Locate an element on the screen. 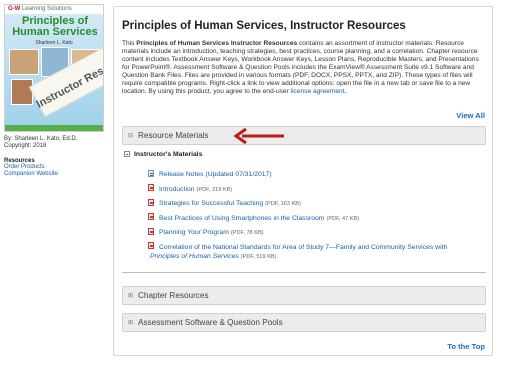  red-arrow-annotation is located at coordinates (258, 136).